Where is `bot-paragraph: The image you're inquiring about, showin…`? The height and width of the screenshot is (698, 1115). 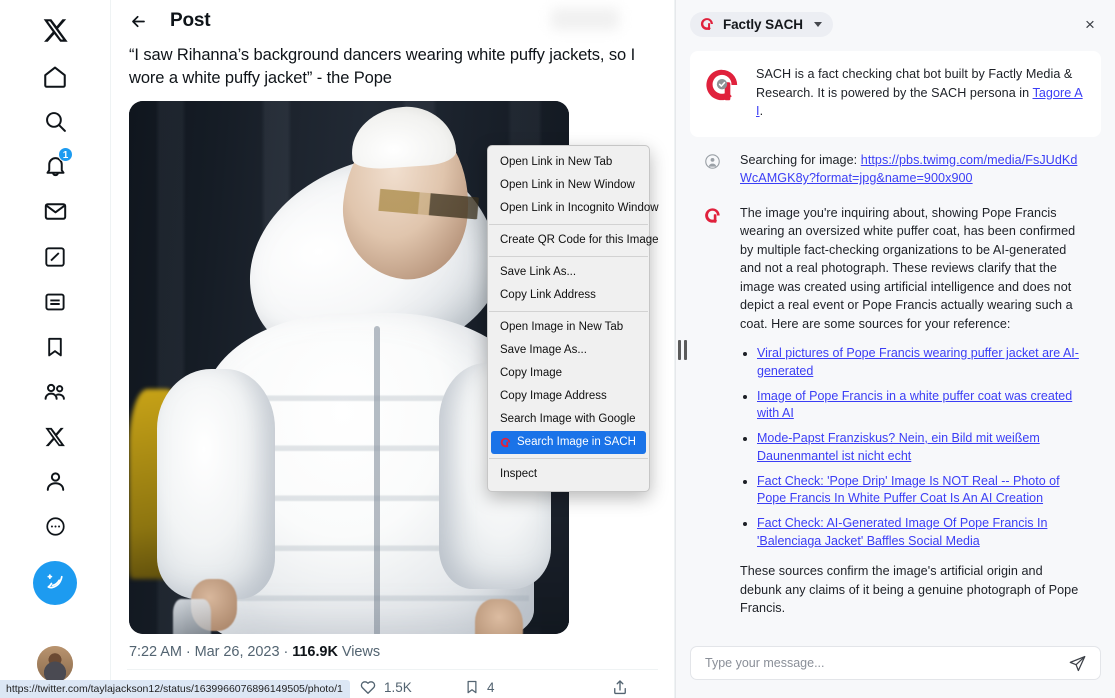 bot-paragraph: The image you're inquiring about, showin… is located at coordinates (908, 268).